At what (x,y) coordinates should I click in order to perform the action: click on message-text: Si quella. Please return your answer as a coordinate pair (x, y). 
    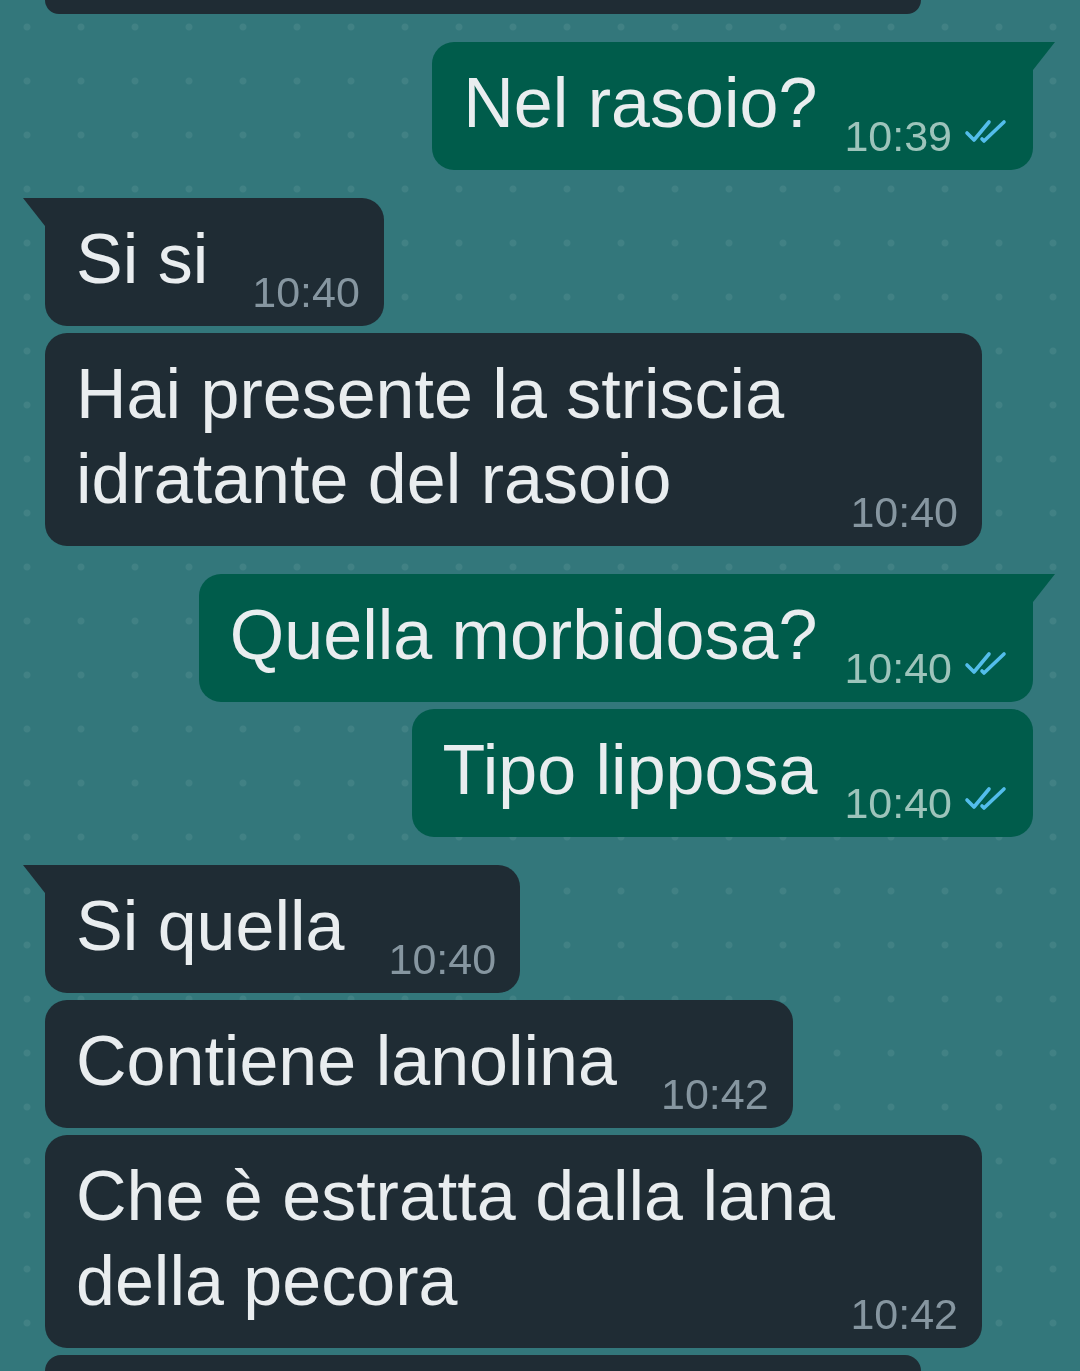
    Looking at the image, I should click on (210, 926).